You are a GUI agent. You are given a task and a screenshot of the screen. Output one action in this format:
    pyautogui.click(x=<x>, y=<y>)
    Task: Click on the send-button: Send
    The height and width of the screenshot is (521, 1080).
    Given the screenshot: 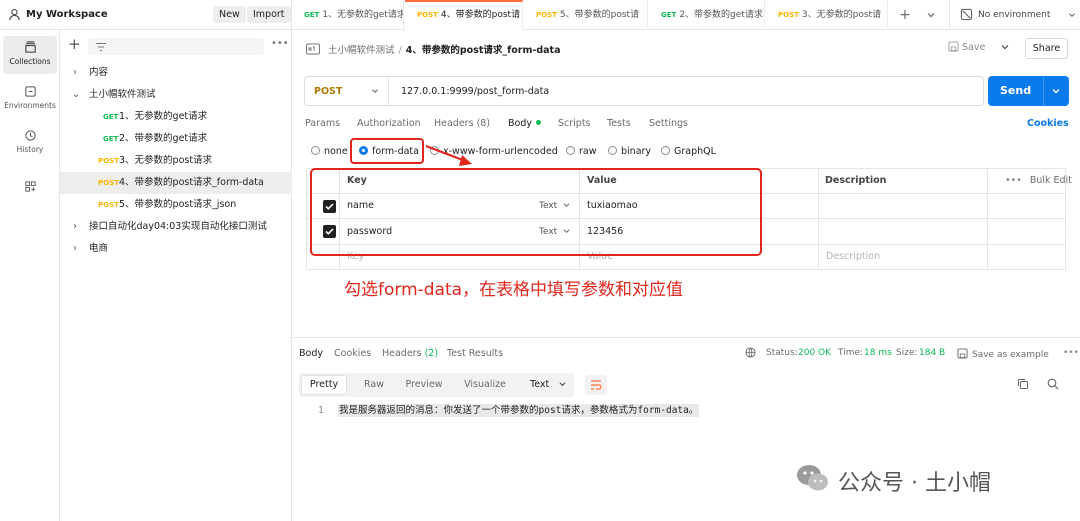 What is the action you would take?
    pyautogui.click(x=1028, y=91)
    